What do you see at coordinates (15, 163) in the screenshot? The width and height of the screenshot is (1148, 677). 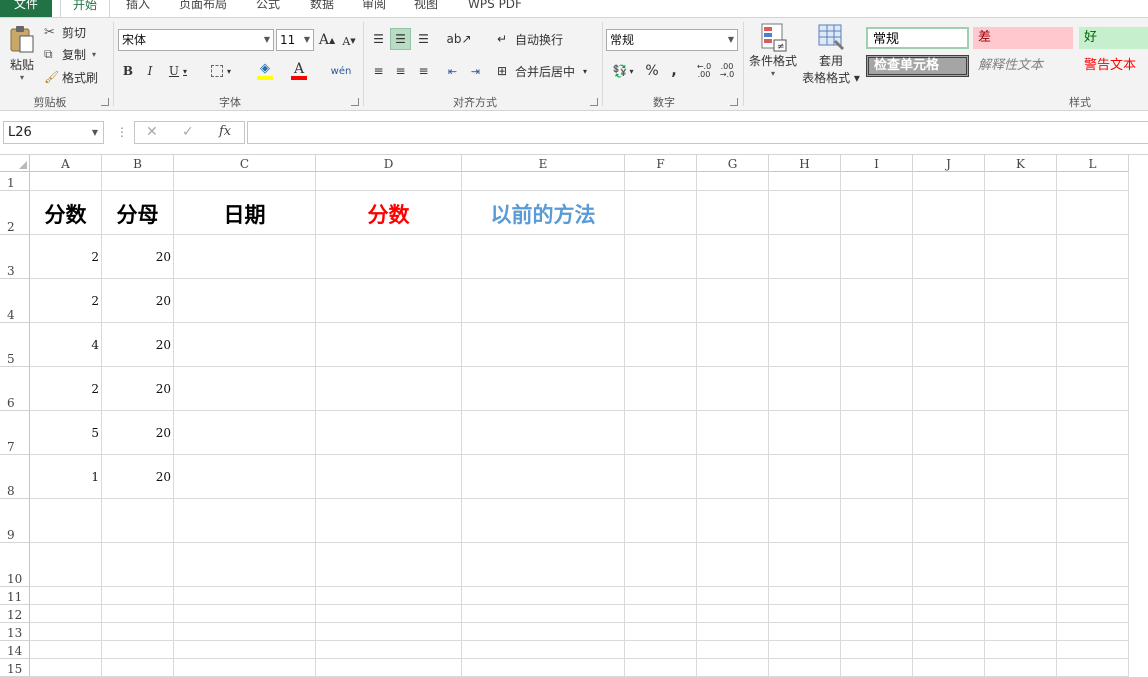 I see `select-all-corner` at bounding box center [15, 163].